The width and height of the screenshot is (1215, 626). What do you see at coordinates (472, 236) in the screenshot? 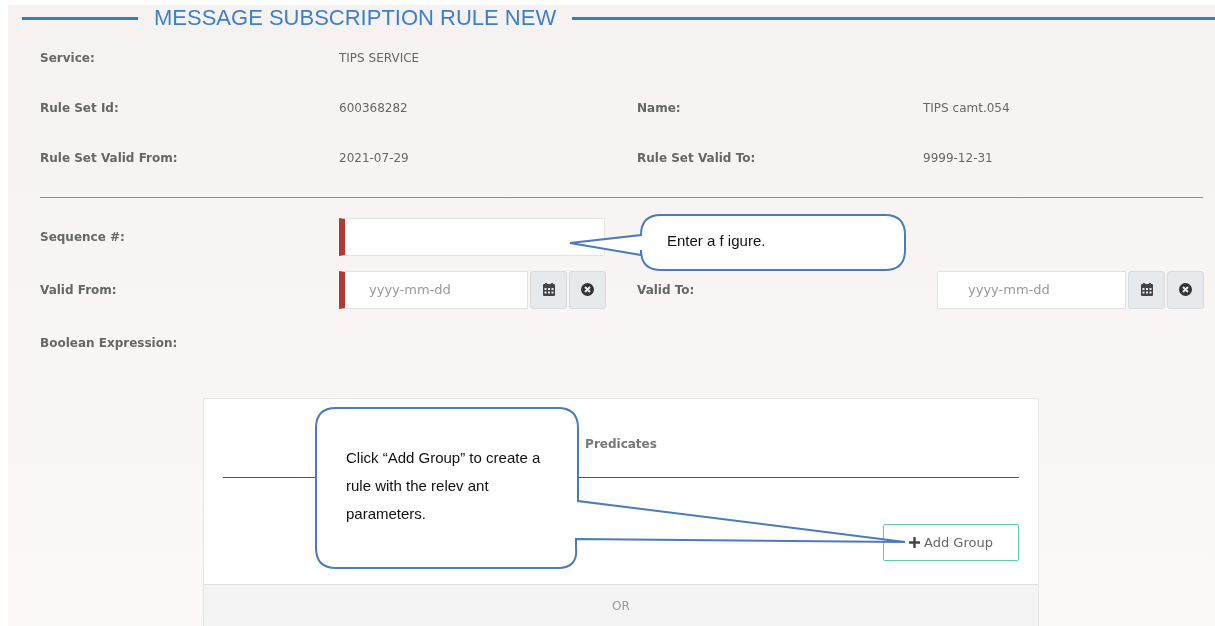
I see `sequence-field` at bounding box center [472, 236].